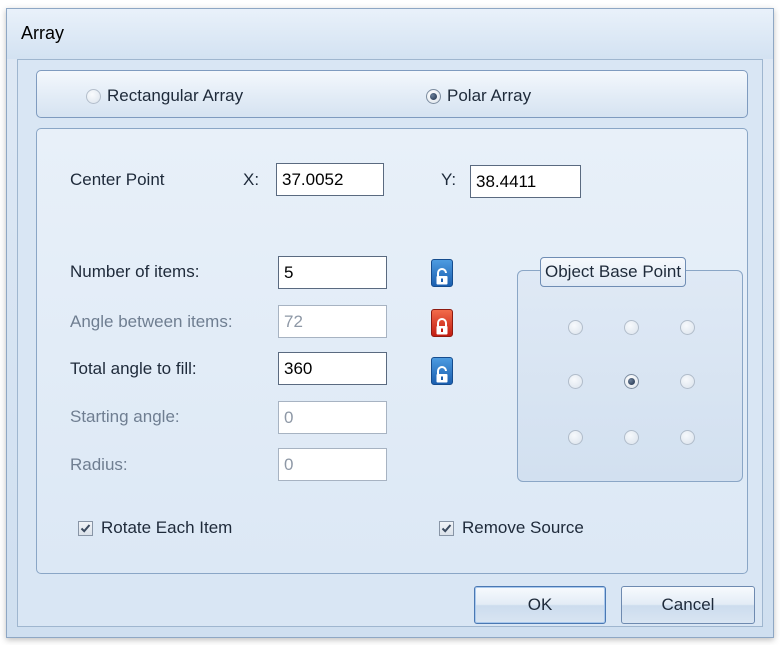 The image size is (780, 645). I want to click on base-point-bottom-left-radio, so click(575, 437).